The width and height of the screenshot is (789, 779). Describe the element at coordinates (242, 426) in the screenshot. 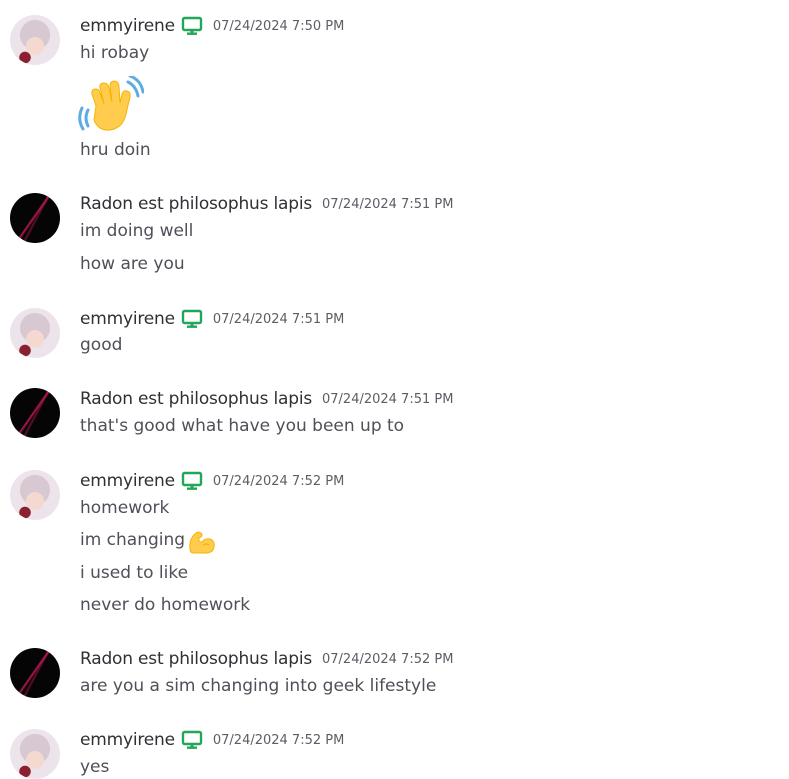

I see `message-text: that's good what have you been up to` at that location.